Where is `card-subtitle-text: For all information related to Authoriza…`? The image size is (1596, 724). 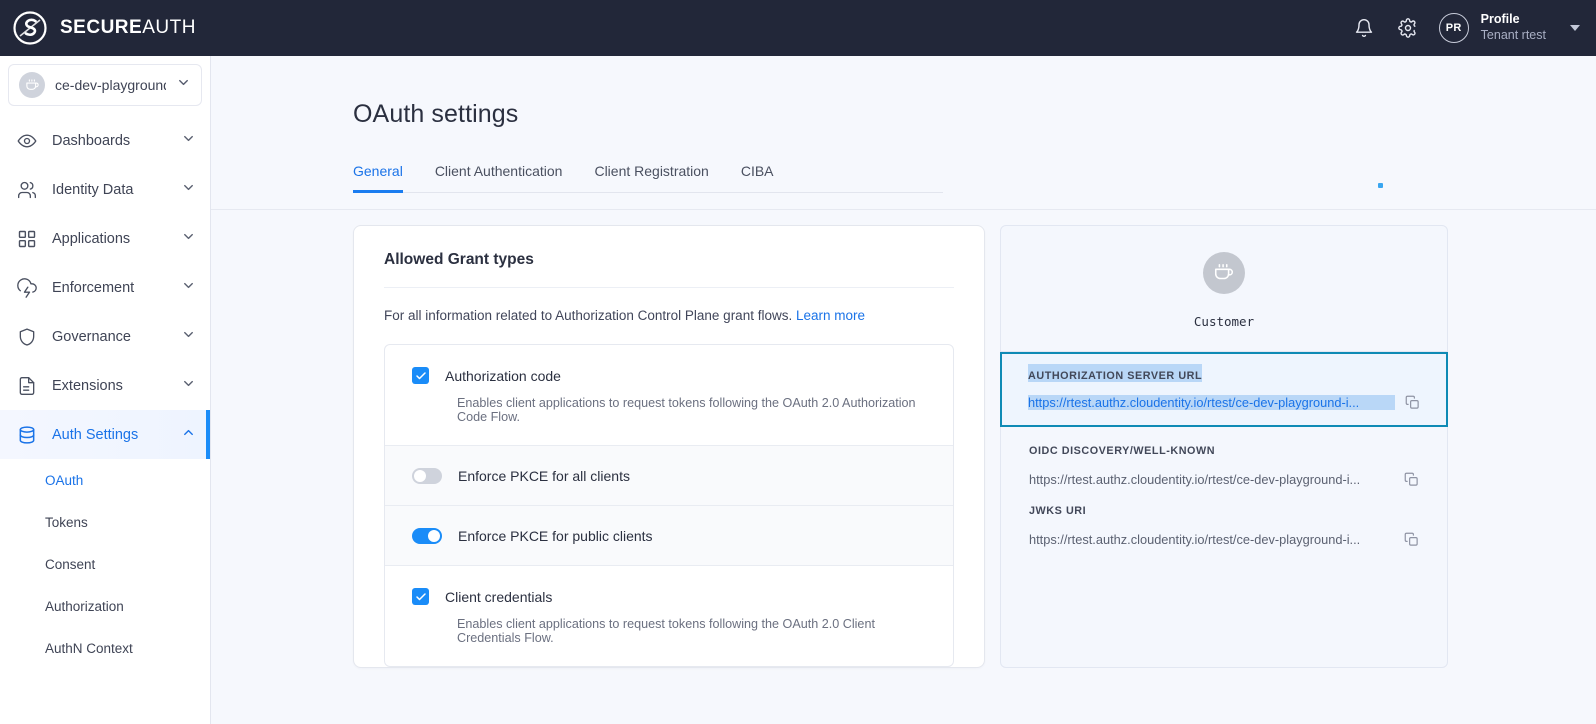 card-subtitle-text: For all information related to Authoriza… is located at coordinates (588, 315).